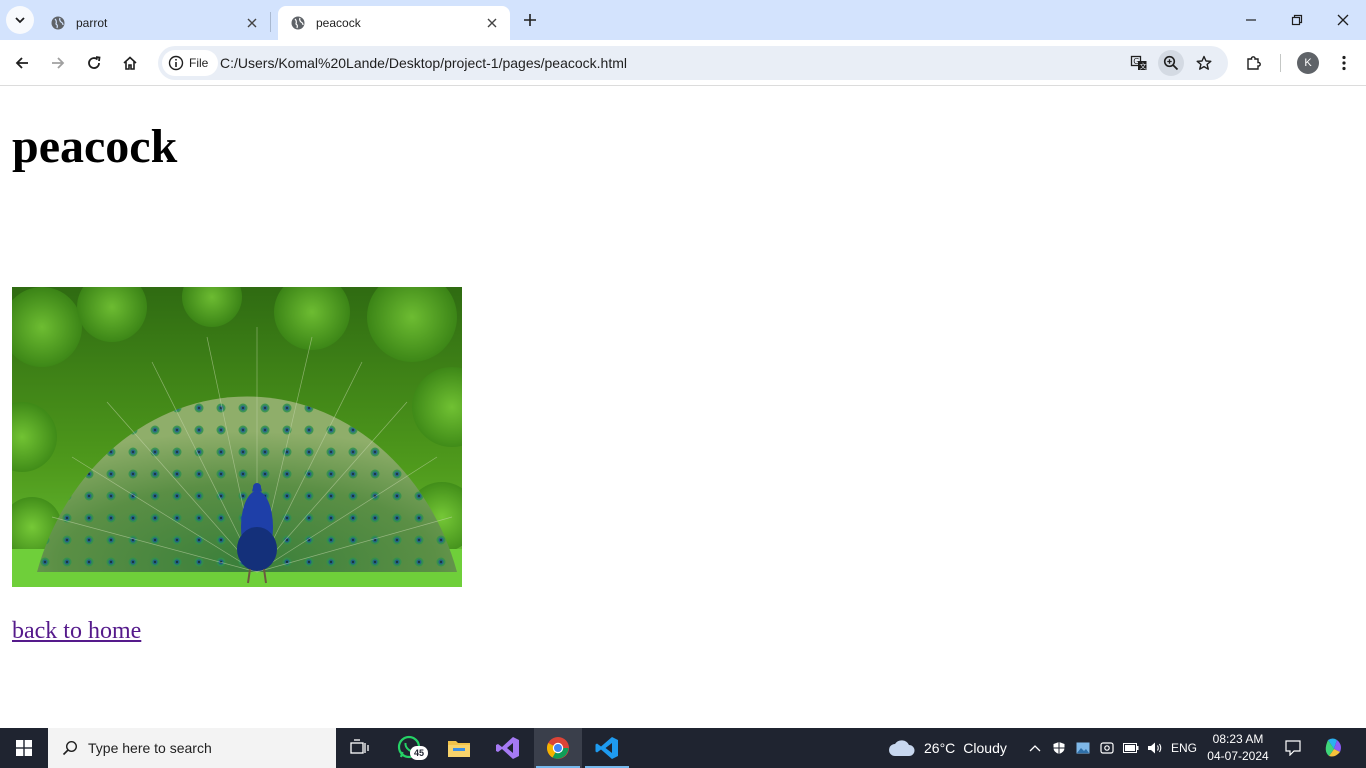 The image size is (1366, 768). I want to click on plus-icon, so click(530, 20).